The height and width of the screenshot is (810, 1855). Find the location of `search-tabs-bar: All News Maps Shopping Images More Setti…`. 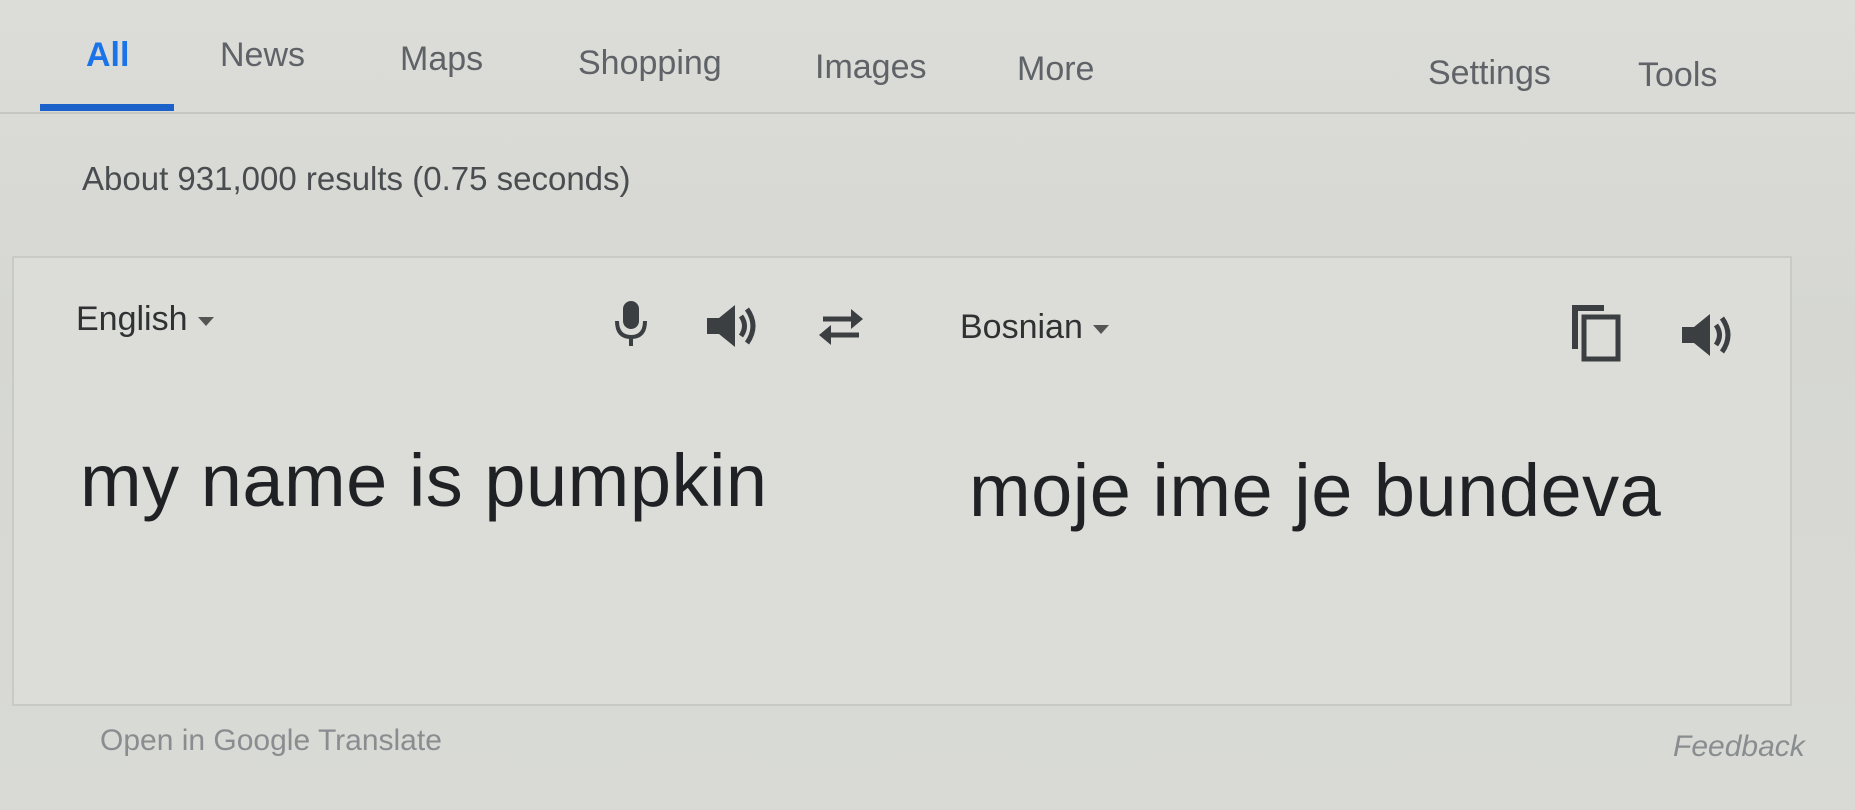

search-tabs-bar: All News Maps Shopping Images More Setti… is located at coordinates (927, 57).